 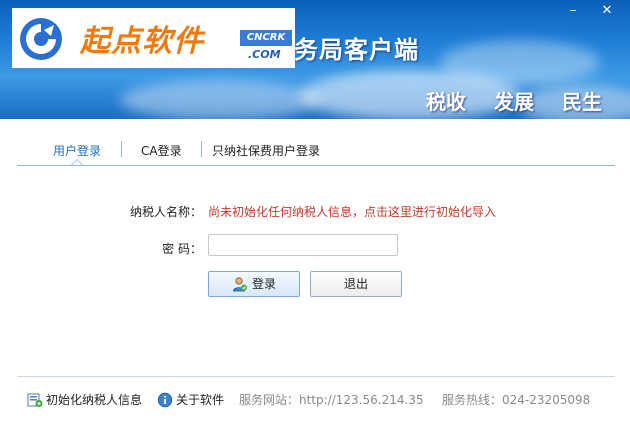 What do you see at coordinates (166, 212) in the screenshot?
I see `taxpayer-name-label: 纳税人名称：` at bounding box center [166, 212].